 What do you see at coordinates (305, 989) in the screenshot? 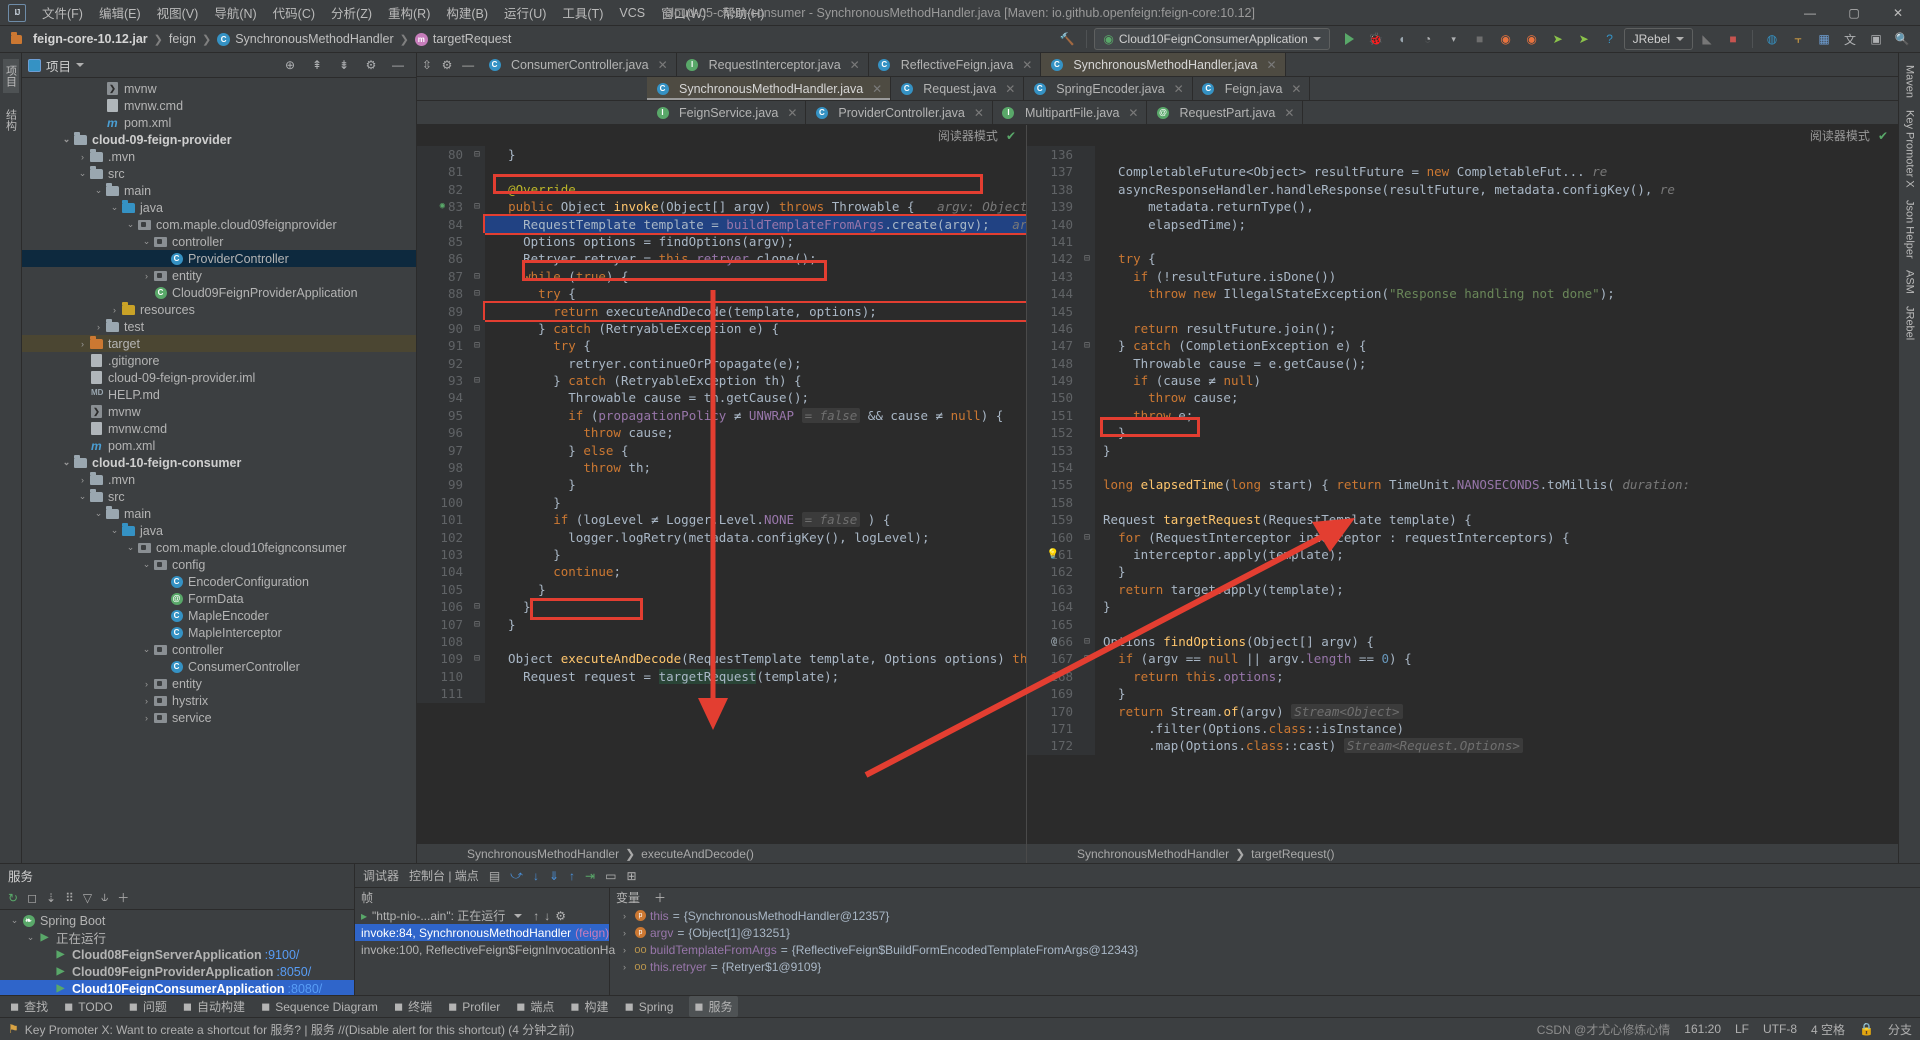
I see `service-item-port: :8080/` at bounding box center [305, 989].